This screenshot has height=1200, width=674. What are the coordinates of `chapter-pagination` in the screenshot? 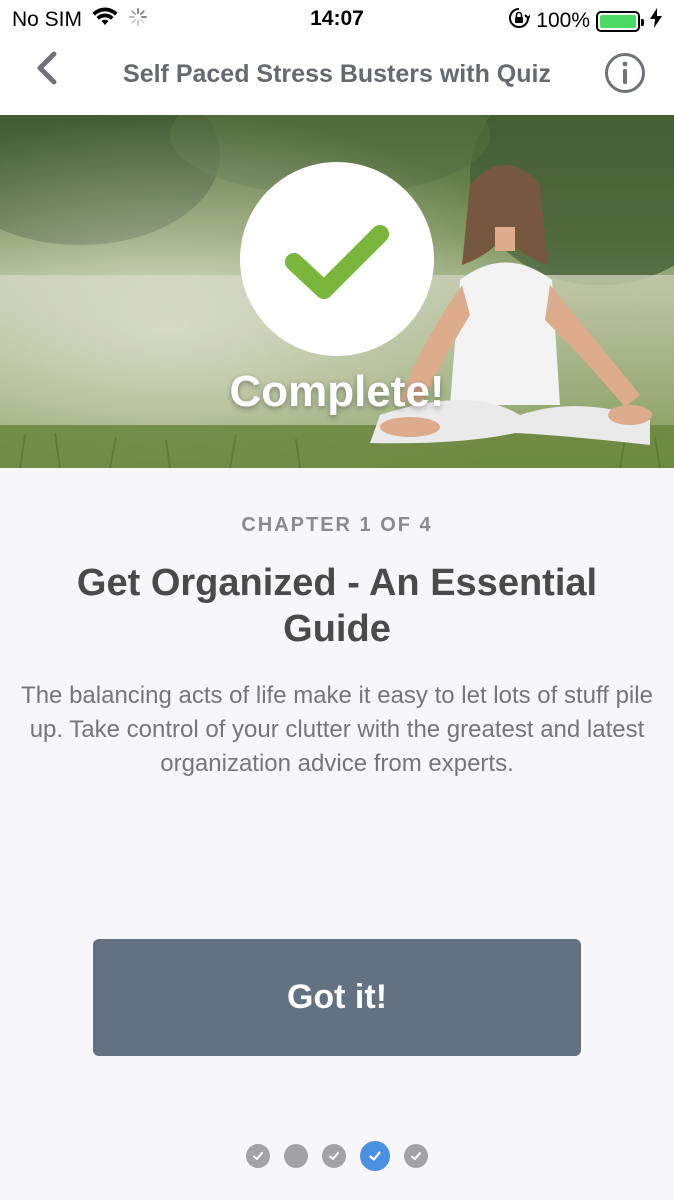 It's located at (337, 1156).